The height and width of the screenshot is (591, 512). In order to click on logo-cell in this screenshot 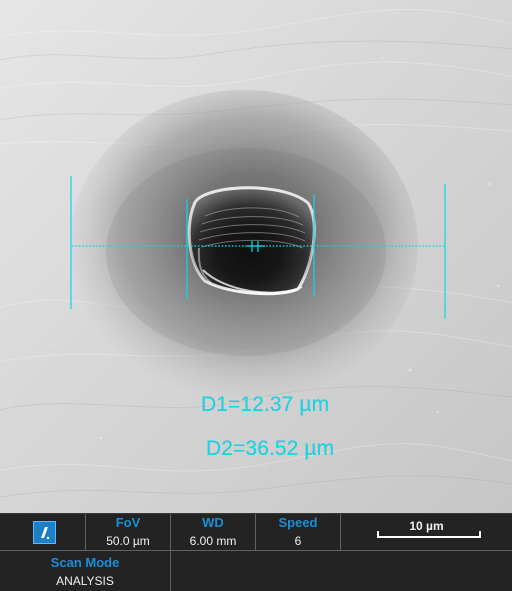, I will do `click(43, 532)`.